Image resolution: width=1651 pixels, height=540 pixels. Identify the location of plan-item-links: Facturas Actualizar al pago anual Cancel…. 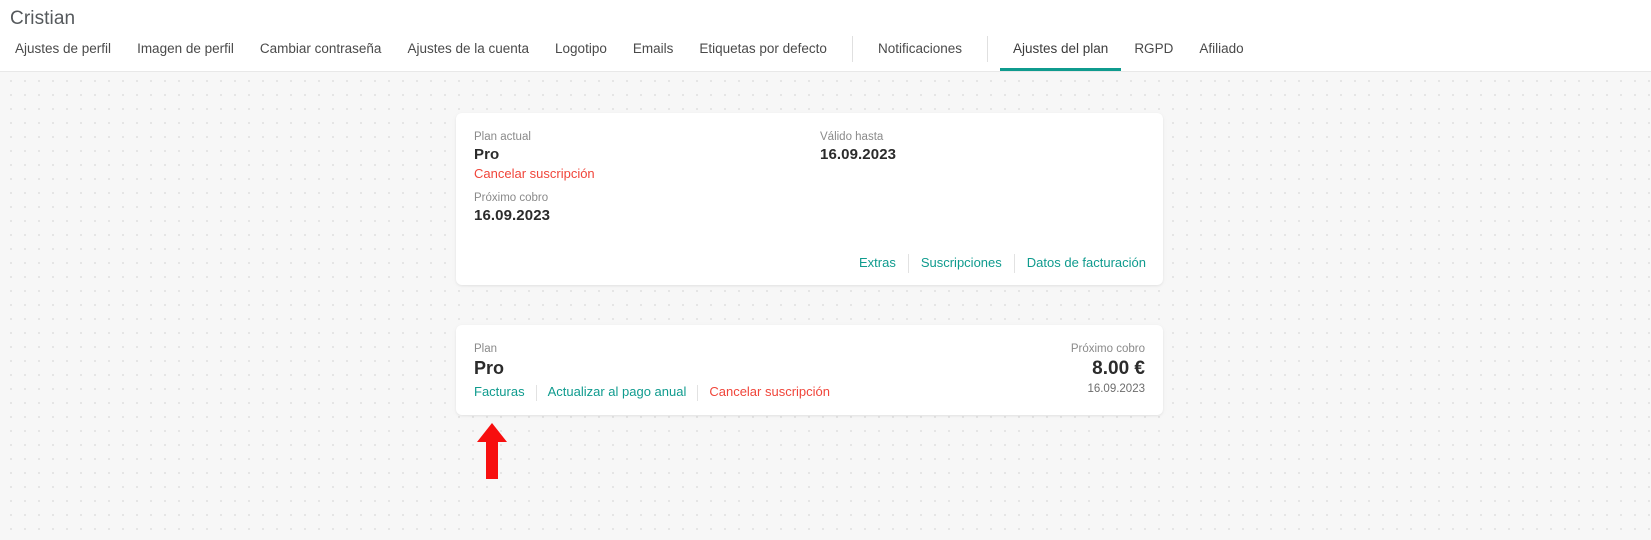
(652, 392).